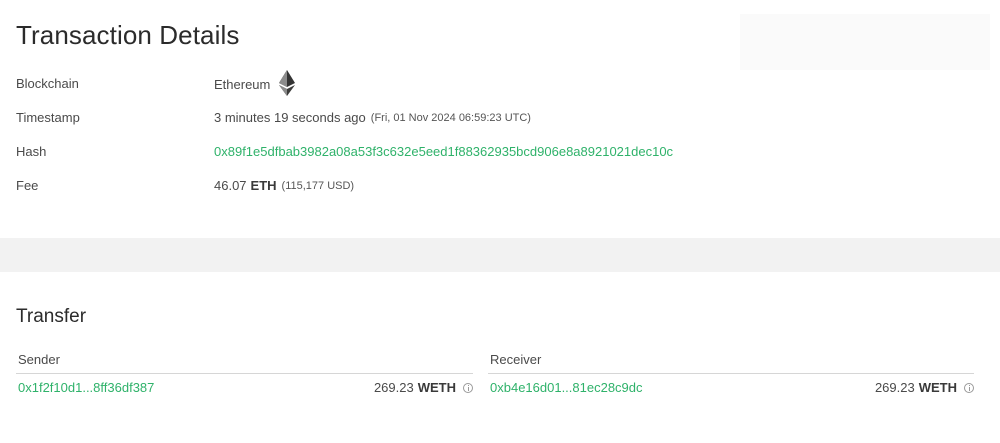 The width and height of the screenshot is (1000, 443). I want to click on section-divider, so click(500, 255).